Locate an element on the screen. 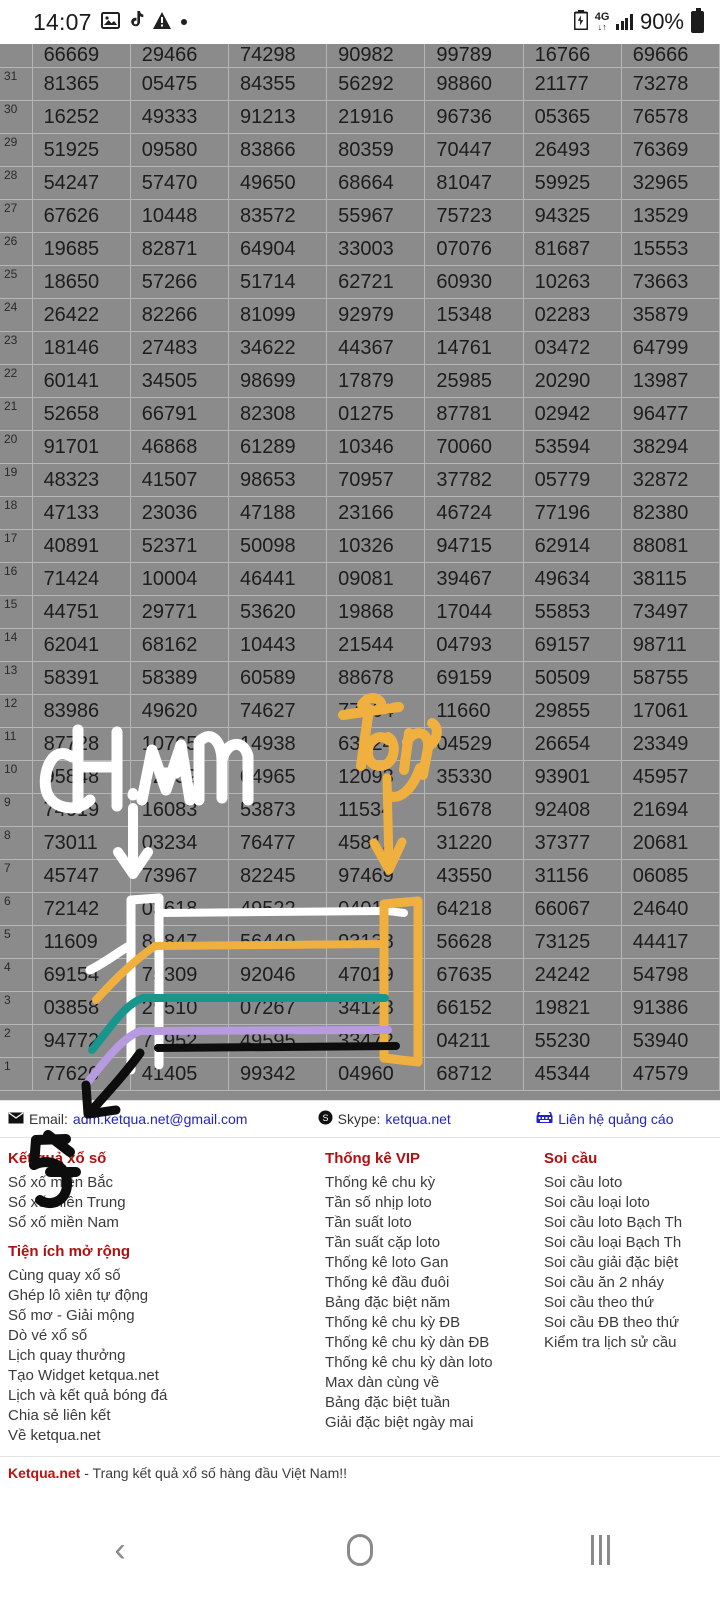  table-cell: 02283 is located at coordinates (572, 315).